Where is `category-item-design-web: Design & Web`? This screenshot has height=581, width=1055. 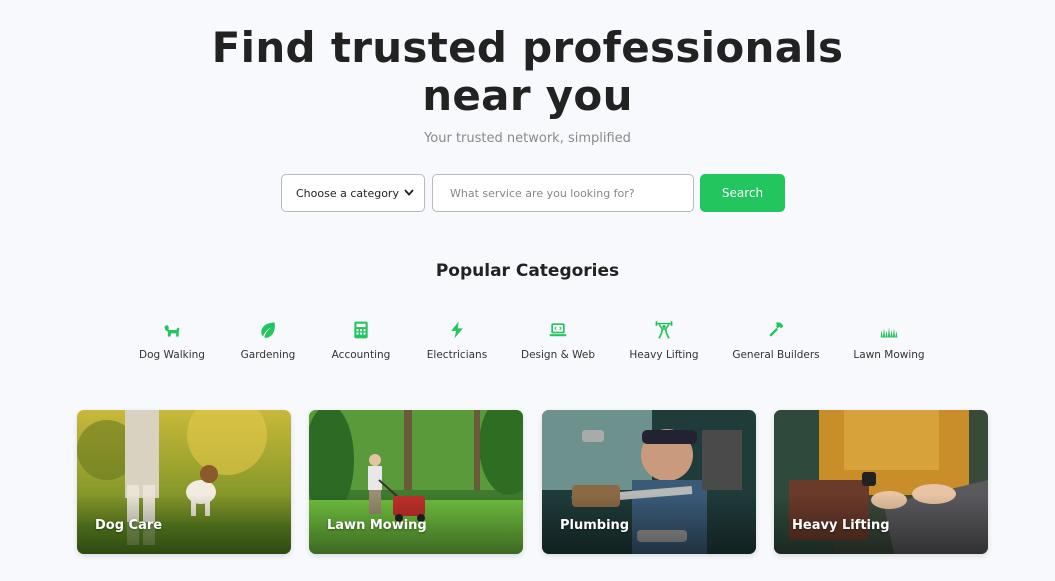
category-item-design-web: Design & Web is located at coordinates (558, 339).